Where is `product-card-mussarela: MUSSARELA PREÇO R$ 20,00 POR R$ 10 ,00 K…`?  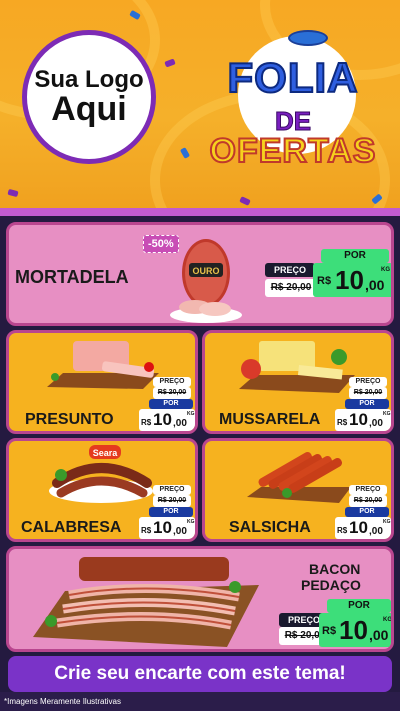 product-card-mussarela: MUSSARELA PREÇO R$ 20,00 POR R$ 10 ,00 K… is located at coordinates (298, 382).